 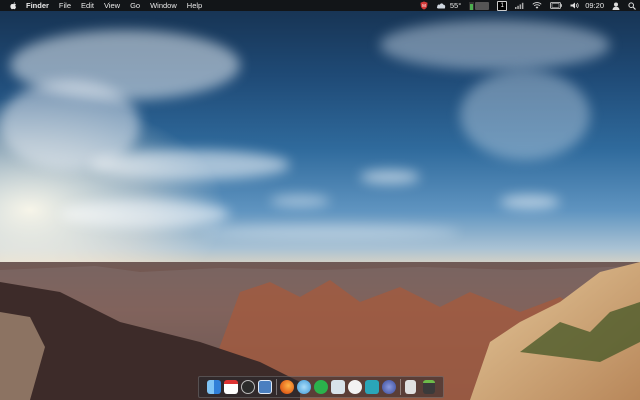 I want to click on itunes-icon, so click(x=304, y=387).